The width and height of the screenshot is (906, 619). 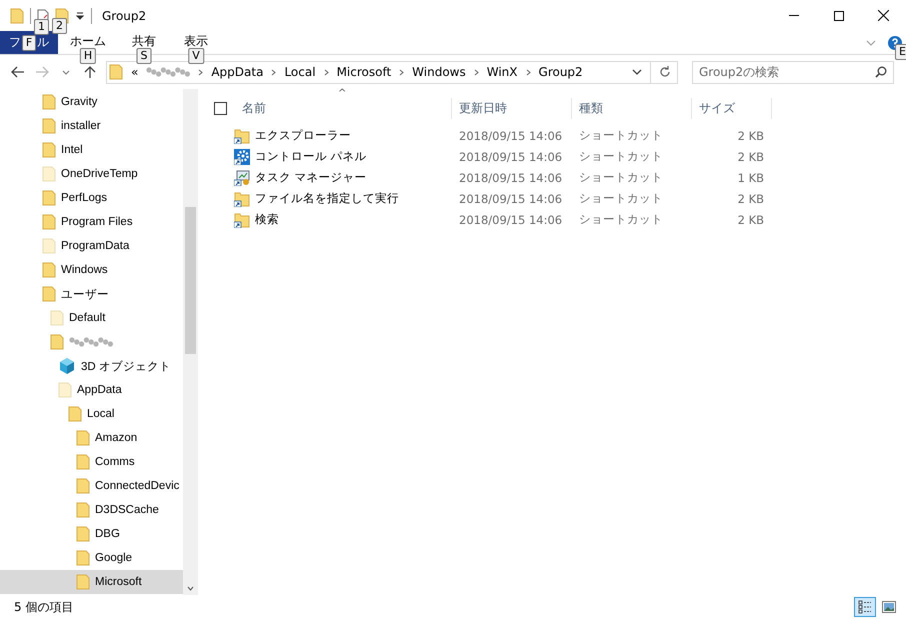 I want to click on tree-item: AppData, so click(x=91, y=390).